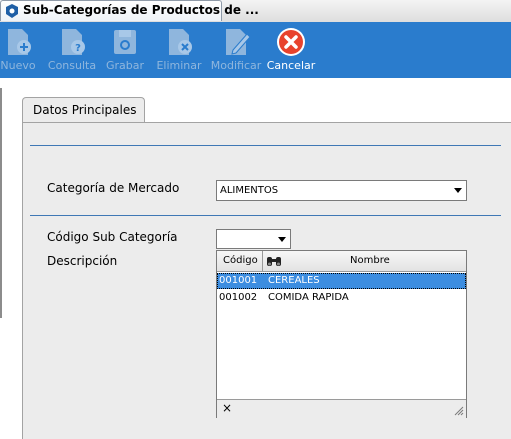 This screenshot has height=439, width=511. I want to click on row-nombre: CEREALES, so click(294, 280).